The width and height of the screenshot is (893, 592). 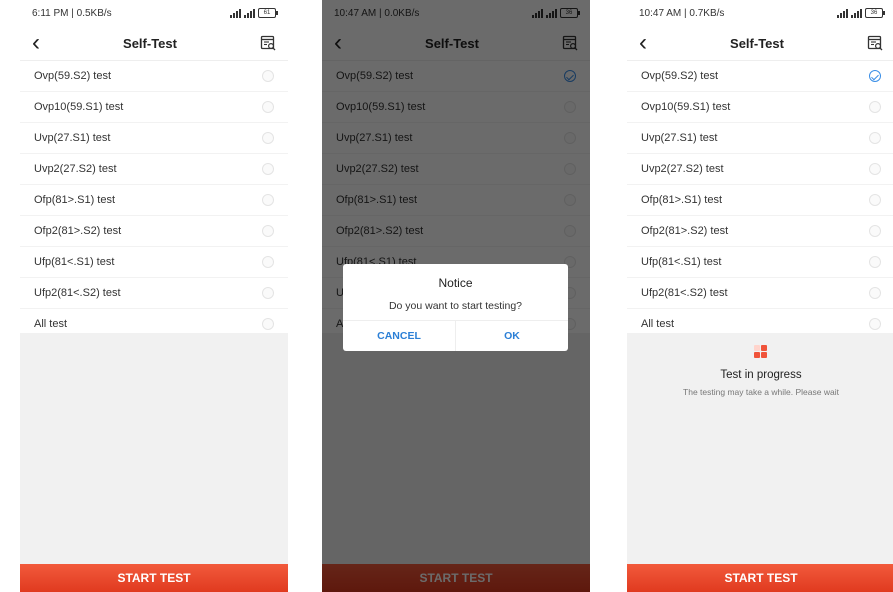 What do you see at coordinates (682, 13) in the screenshot?
I see `status-time: 10:47 AM | 0.7KB/s` at bounding box center [682, 13].